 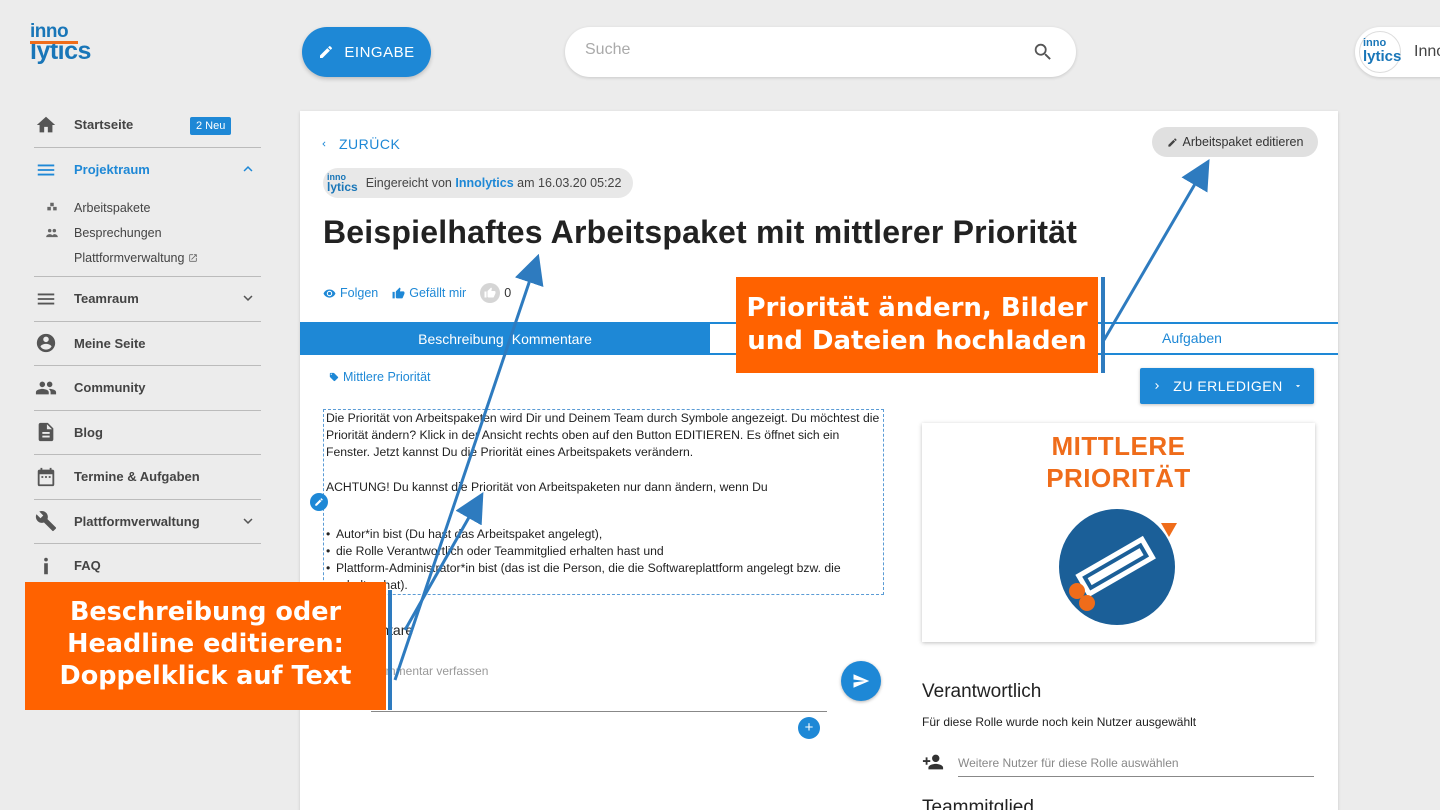 What do you see at coordinates (1427, 51) in the screenshot?
I see `user-name: Inno` at bounding box center [1427, 51].